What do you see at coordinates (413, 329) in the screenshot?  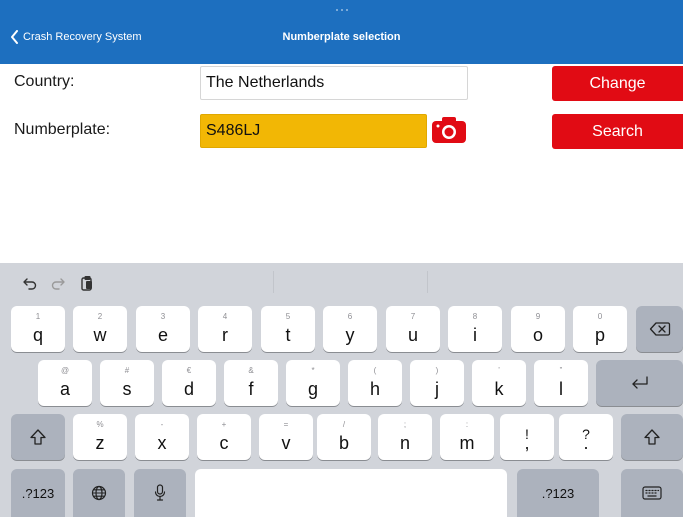 I see `key-u: 7u` at bounding box center [413, 329].